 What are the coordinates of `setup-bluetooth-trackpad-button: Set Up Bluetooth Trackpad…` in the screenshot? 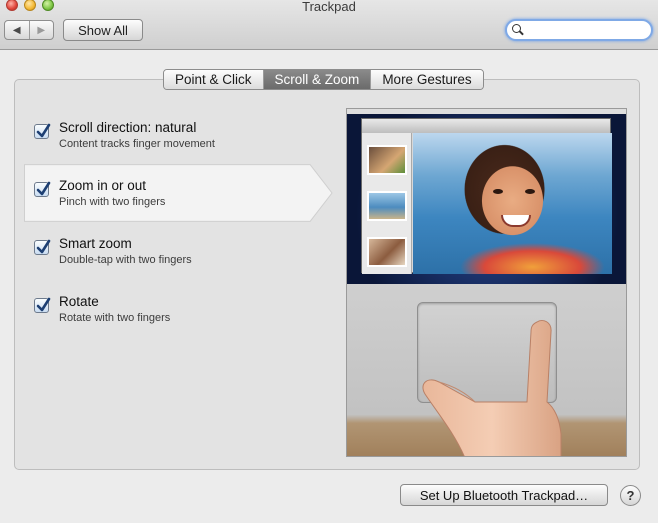 It's located at (504, 495).